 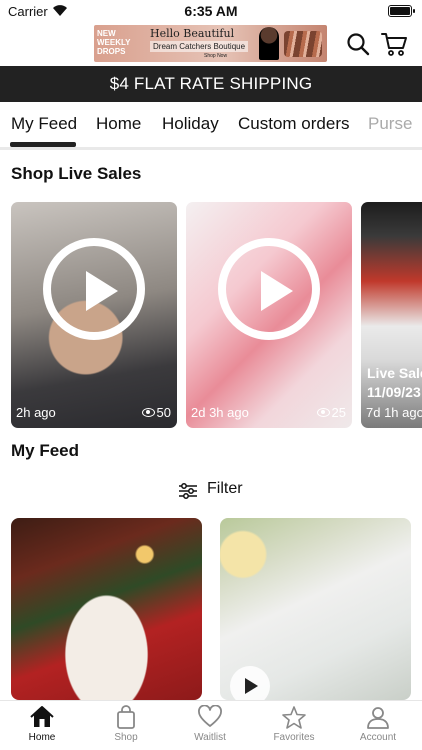 I want to click on tab-holiday: Holiday, so click(x=190, y=124).